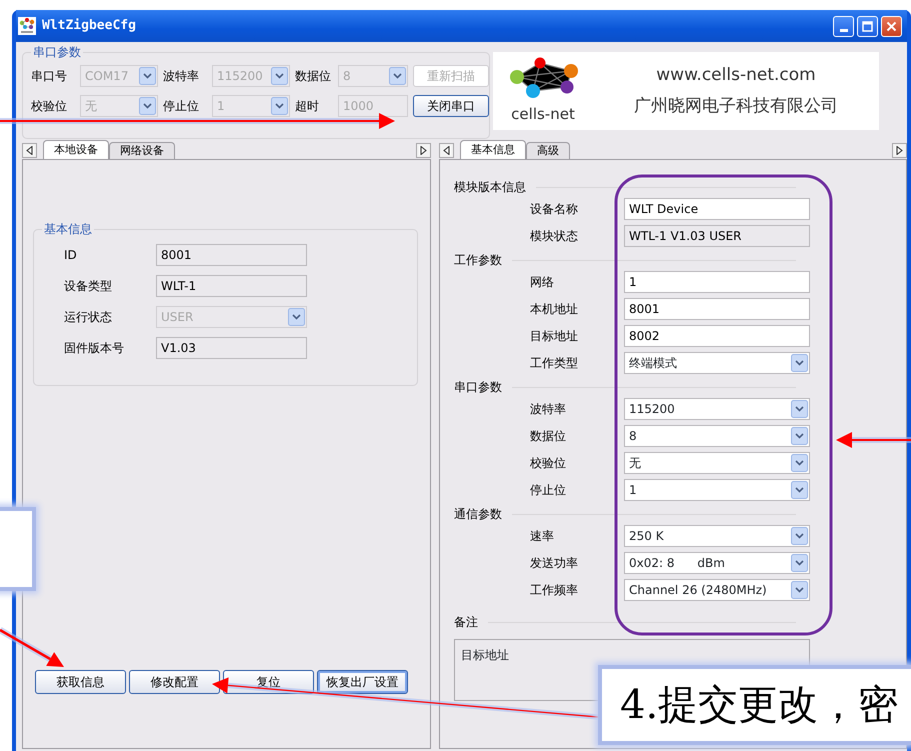  I want to click on field-label: 设备类型, so click(88, 287).